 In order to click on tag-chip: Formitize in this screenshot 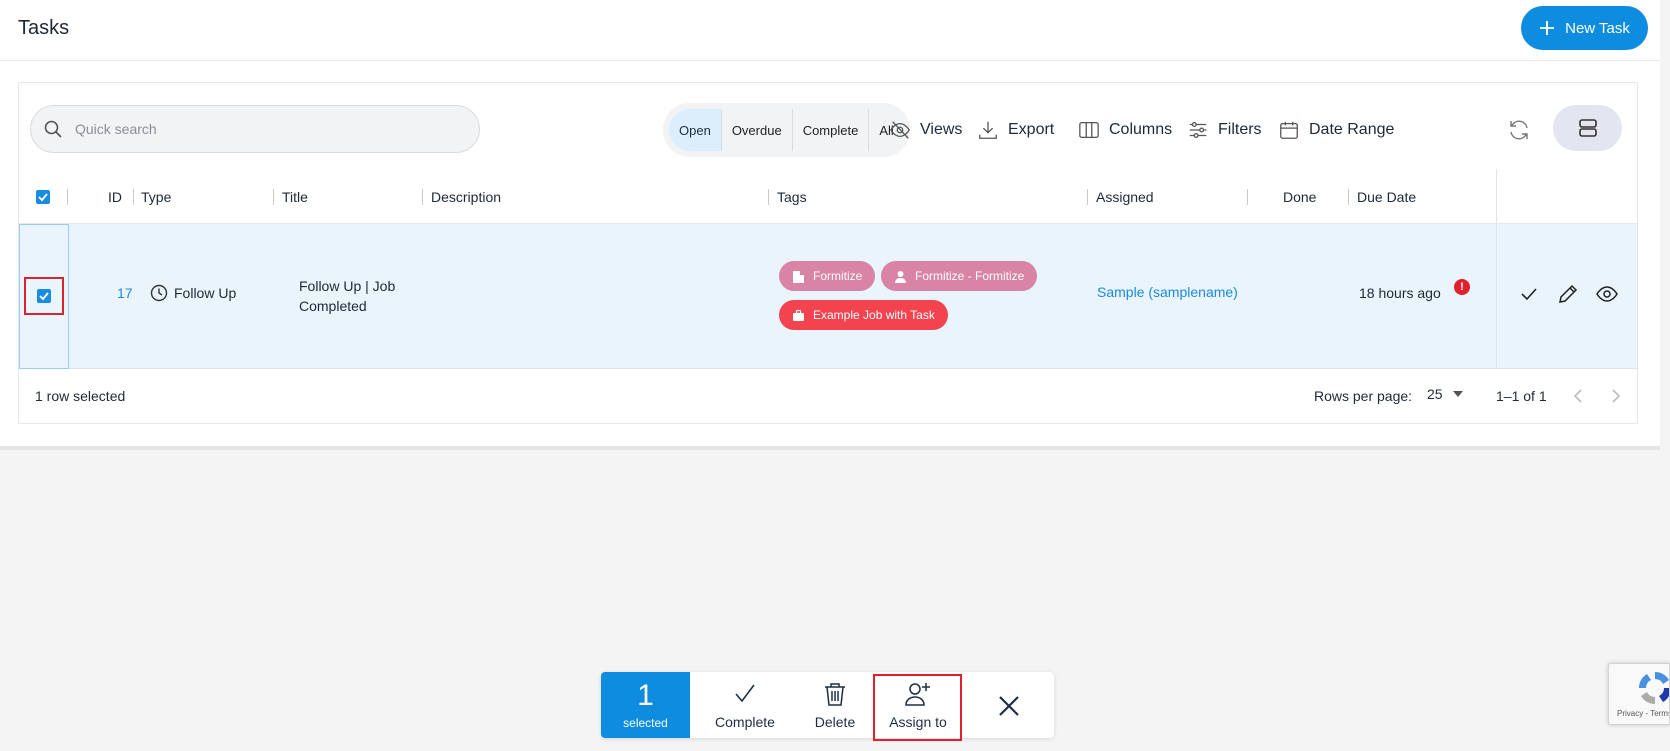, I will do `click(827, 276)`.